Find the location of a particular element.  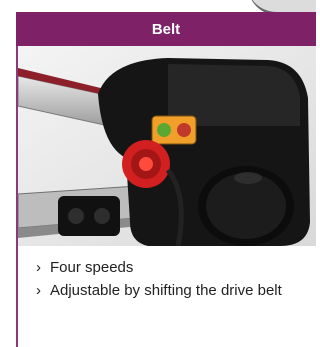

feature-text: Four speeds is located at coordinates (92, 267).